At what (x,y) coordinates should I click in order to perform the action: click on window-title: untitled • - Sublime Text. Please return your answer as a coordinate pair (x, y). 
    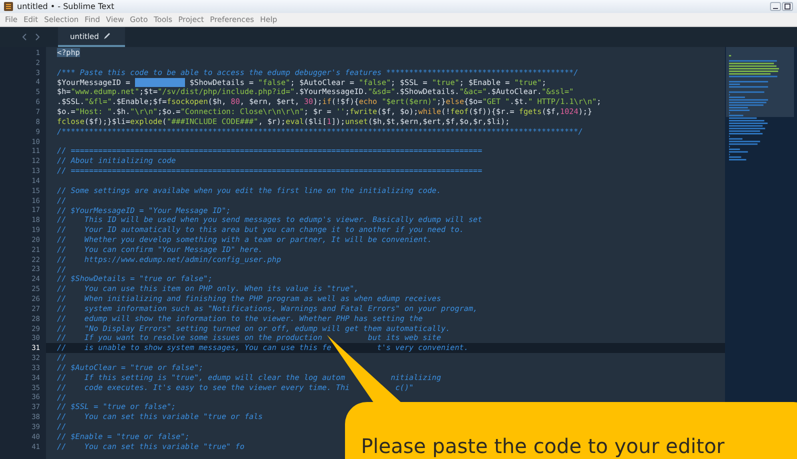
    Looking at the image, I should click on (66, 6).